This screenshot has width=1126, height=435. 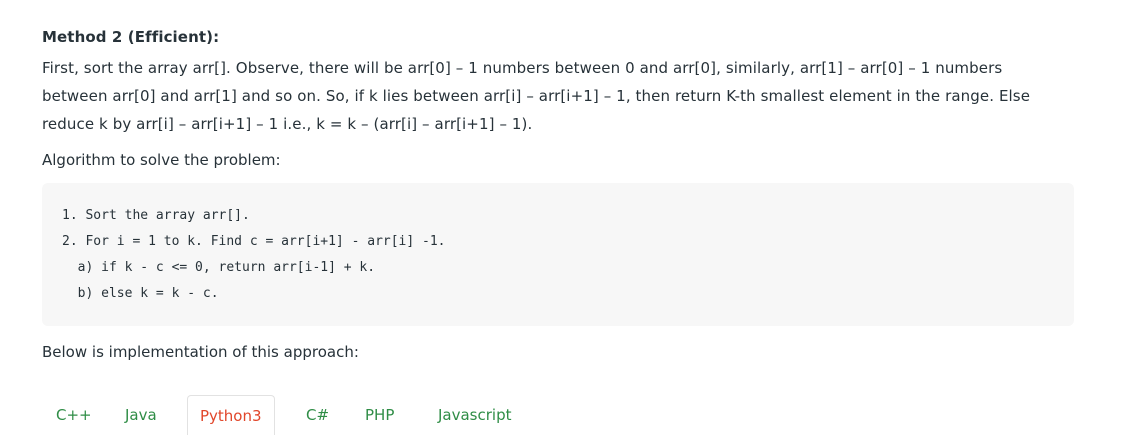 I want to click on tab-csharp: C#, so click(x=317, y=415).